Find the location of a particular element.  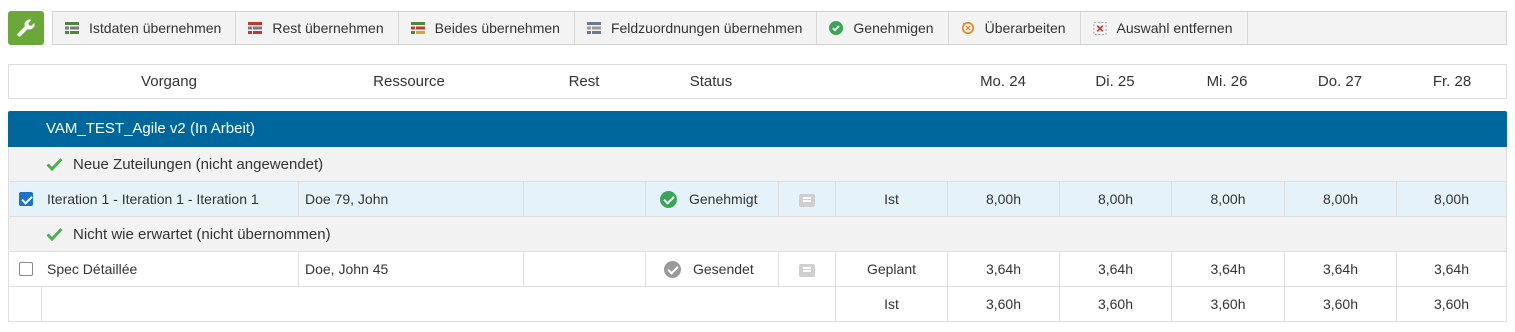

project-header: VAM_TEST_Agile v2 (In Arbeit) is located at coordinates (757, 129).